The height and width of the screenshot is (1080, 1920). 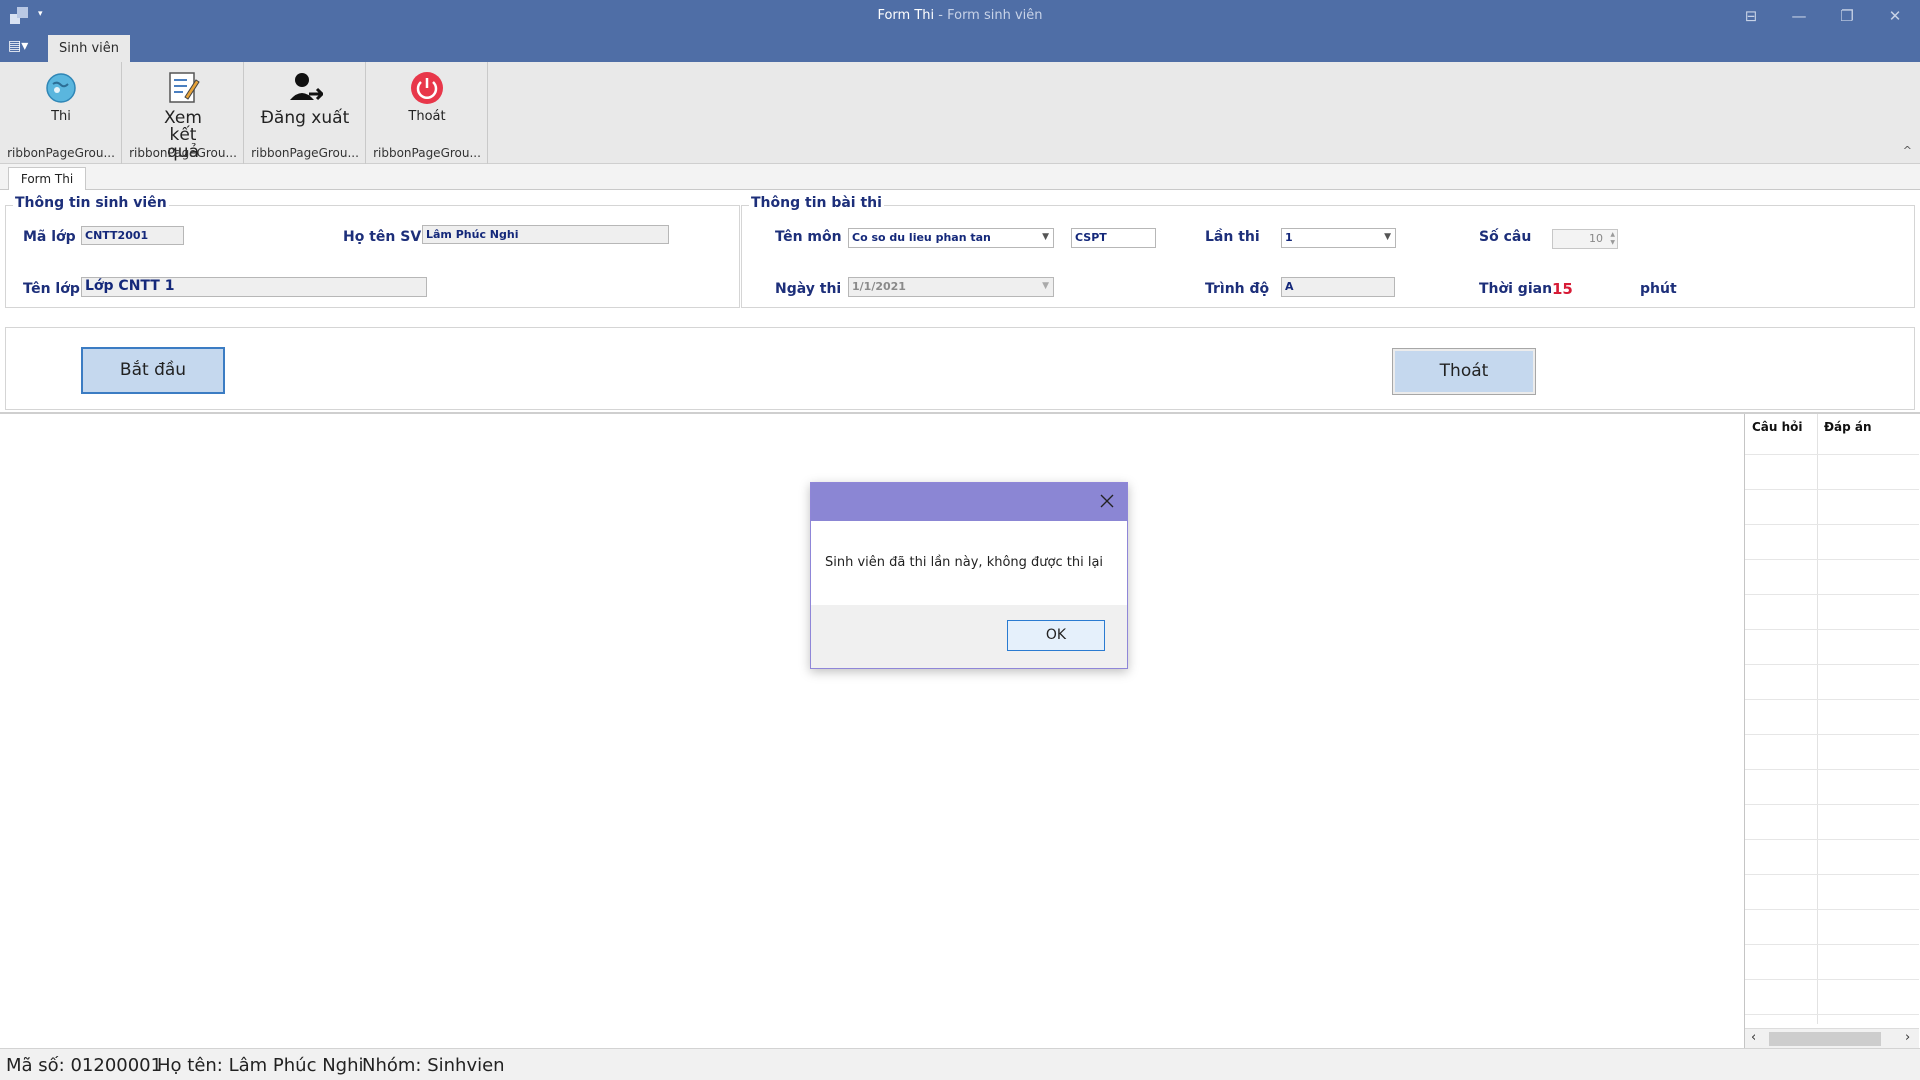 What do you see at coordinates (61, 116) in the screenshot?
I see `thi-label: Thi` at bounding box center [61, 116].